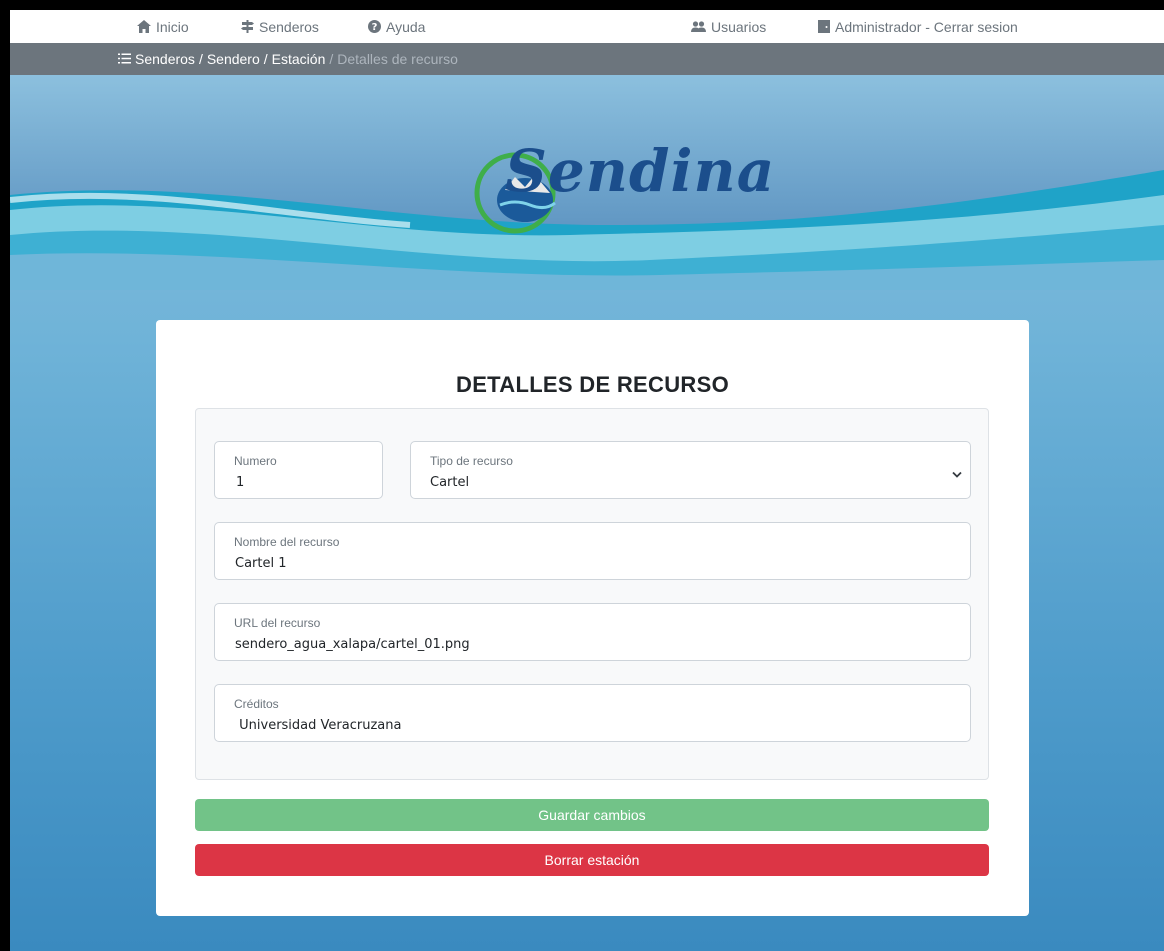 The height and width of the screenshot is (951, 1164). I want to click on nav-admin-logout: Administrador - Cerrar sesion, so click(918, 26).